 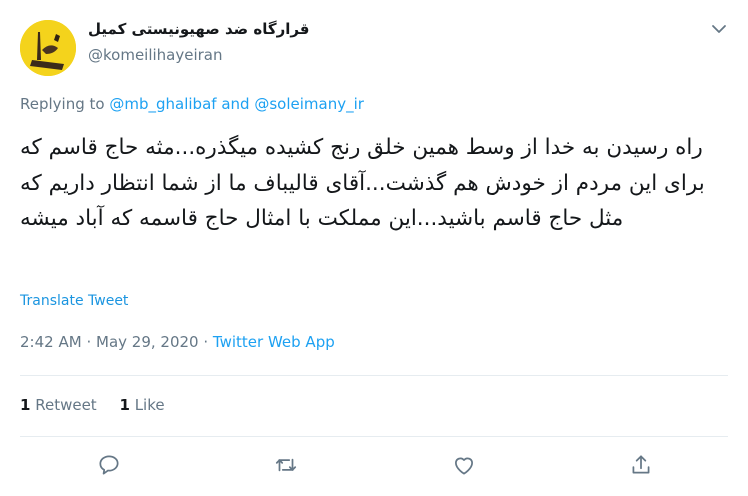 What do you see at coordinates (101, 405) in the screenshot?
I see `tweet-stats: 1 Retweet 1 Like` at bounding box center [101, 405].